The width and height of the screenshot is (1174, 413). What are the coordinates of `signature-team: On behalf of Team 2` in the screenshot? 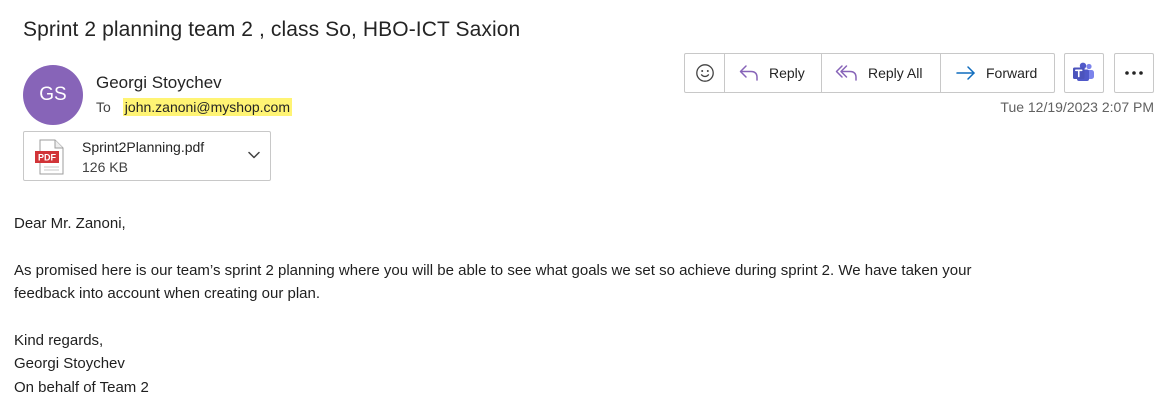 It's located at (81, 387).